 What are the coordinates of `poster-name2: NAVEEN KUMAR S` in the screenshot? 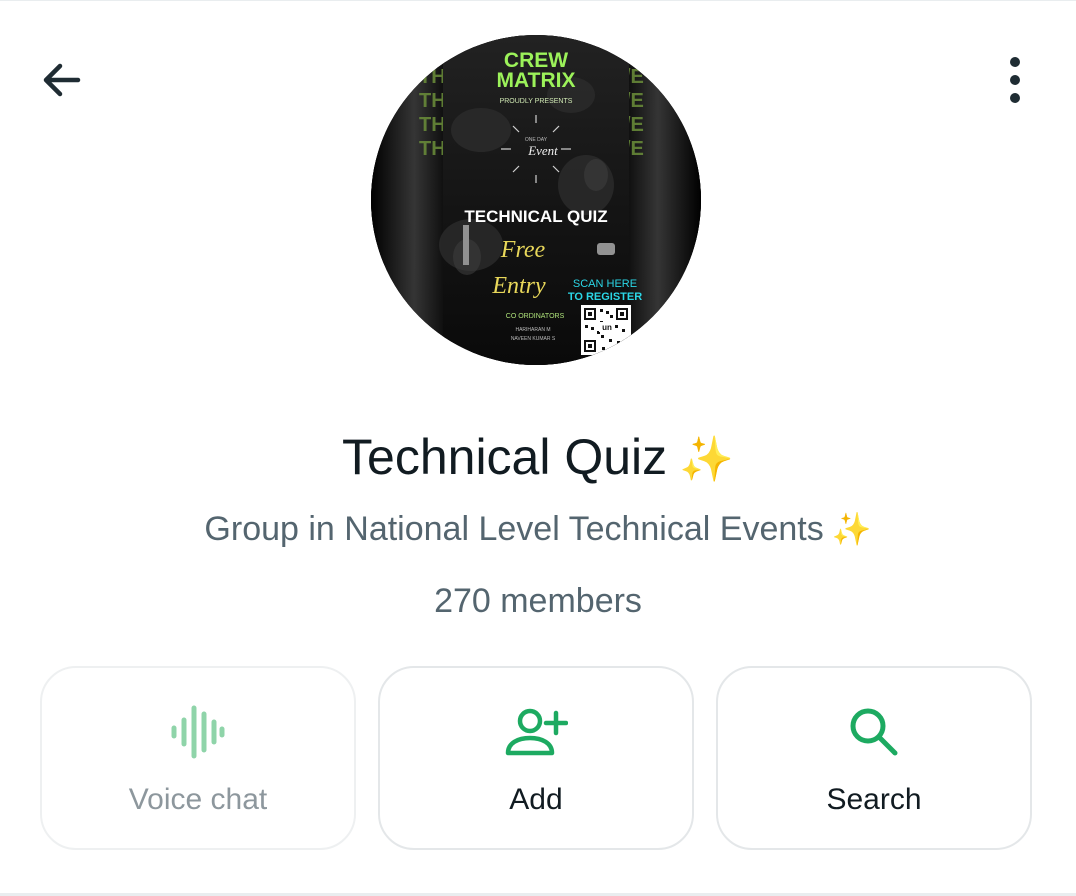 It's located at (533, 339).